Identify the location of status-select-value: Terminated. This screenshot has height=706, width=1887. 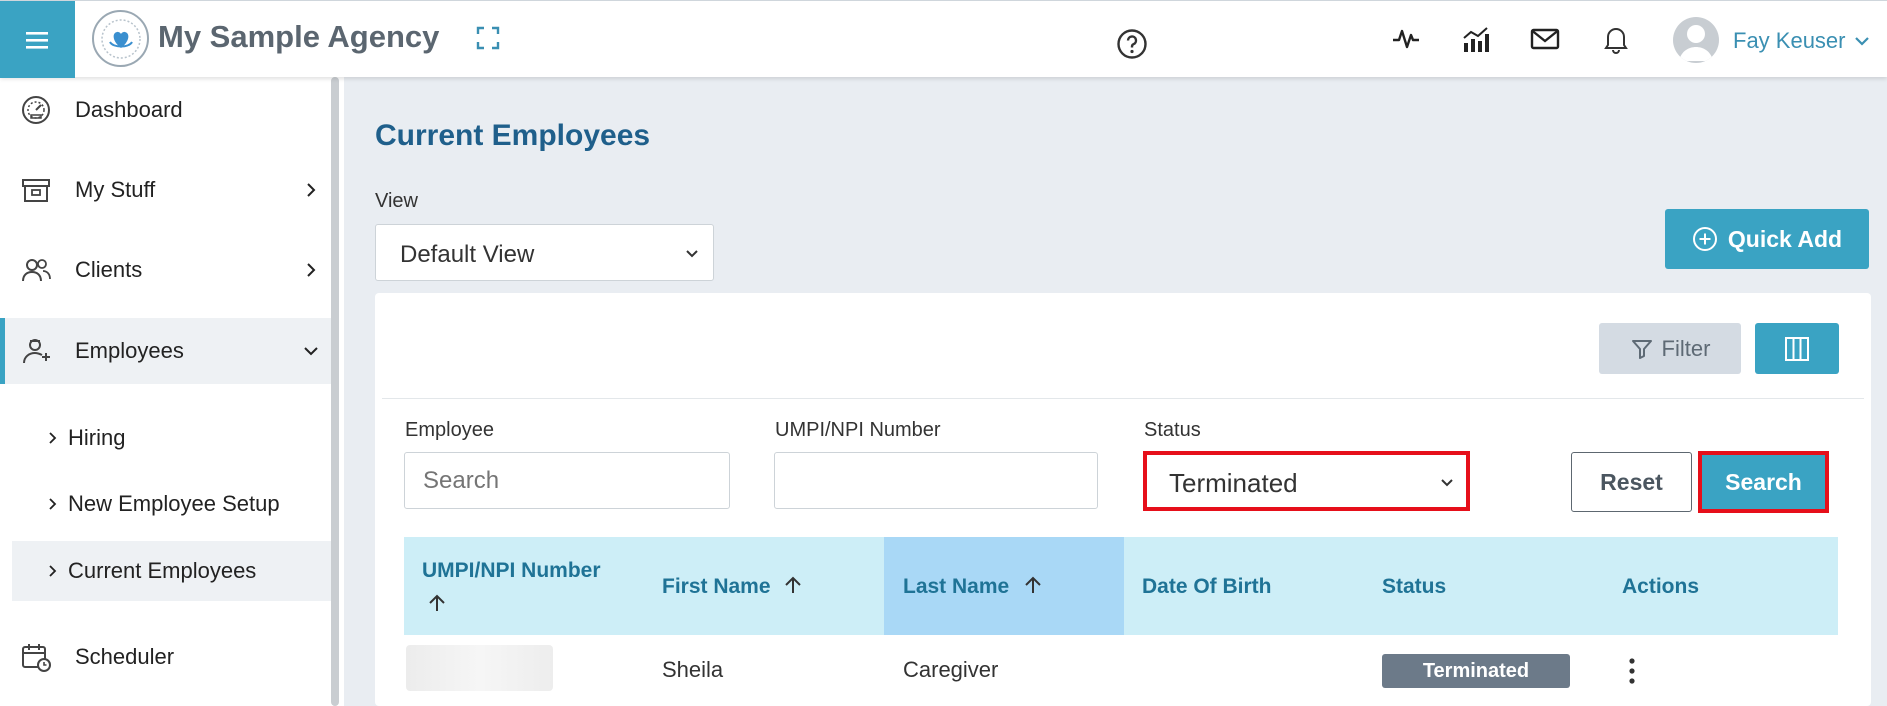
(1233, 483).